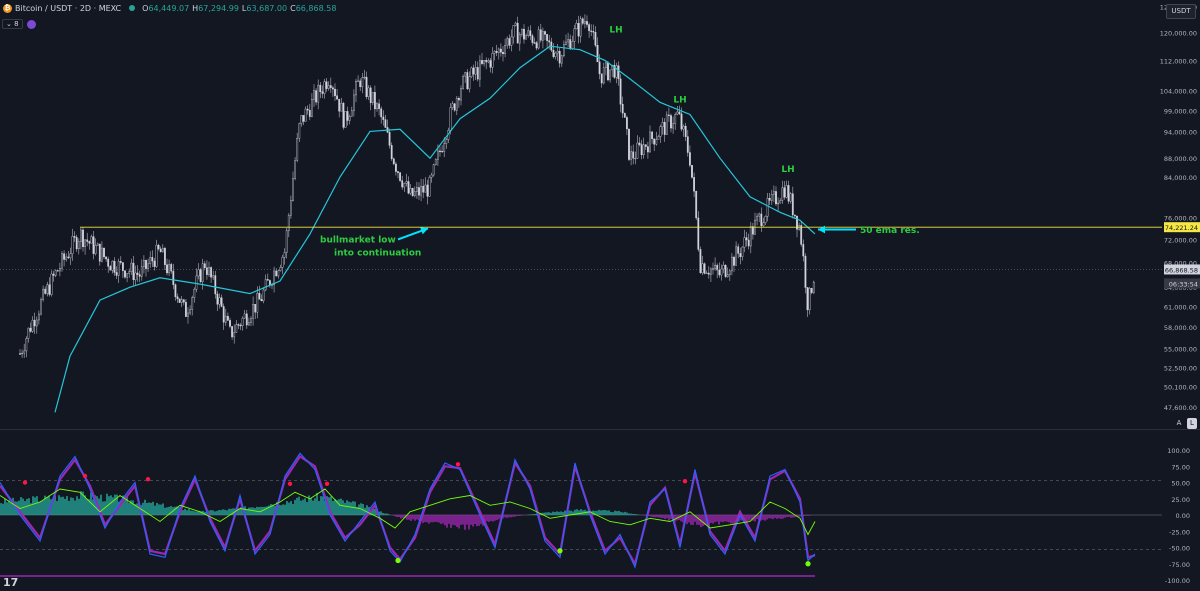 The height and width of the screenshot is (591, 1200). Describe the element at coordinates (31, 24) in the screenshot. I see `indicator-icon` at that location.